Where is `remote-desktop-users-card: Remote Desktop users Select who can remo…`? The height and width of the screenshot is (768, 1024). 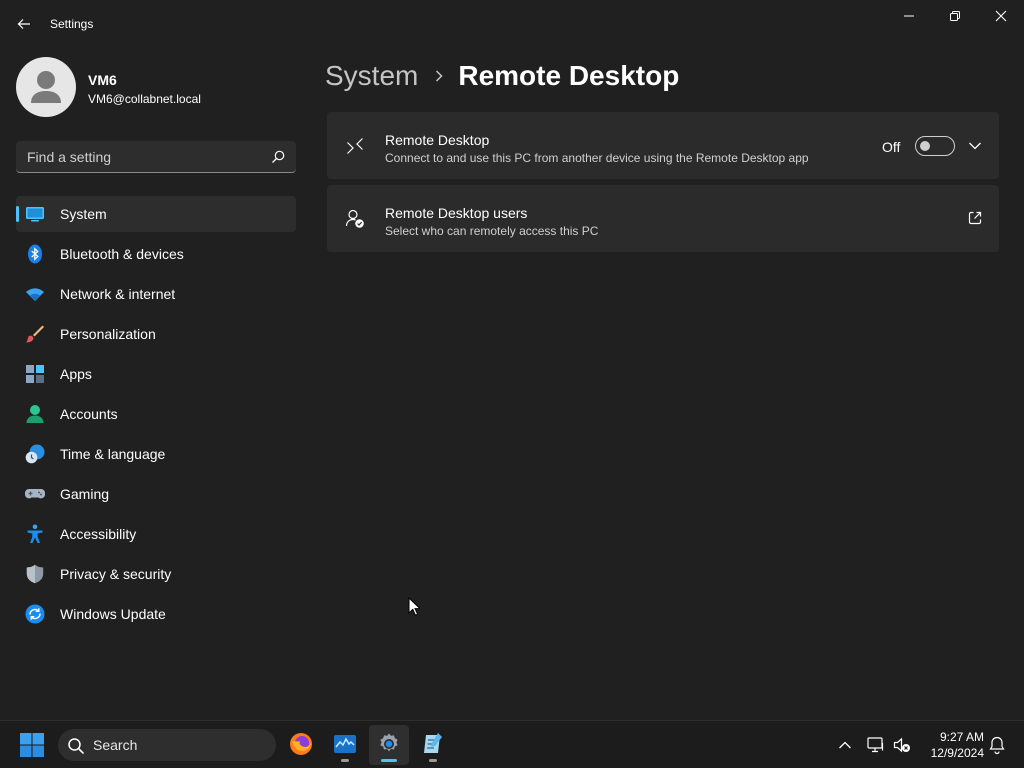
remote-desktop-users-card: Remote Desktop users Select who can remo… is located at coordinates (663, 218).